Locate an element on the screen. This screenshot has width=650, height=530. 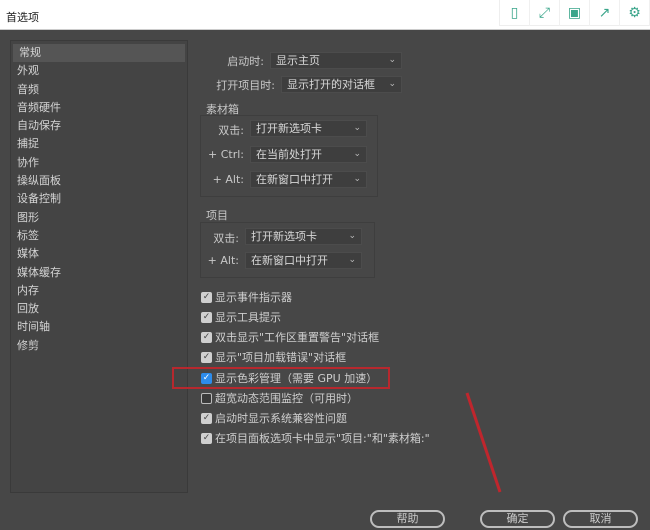
cancel-button: 取消 is located at coordinates (600, 519).